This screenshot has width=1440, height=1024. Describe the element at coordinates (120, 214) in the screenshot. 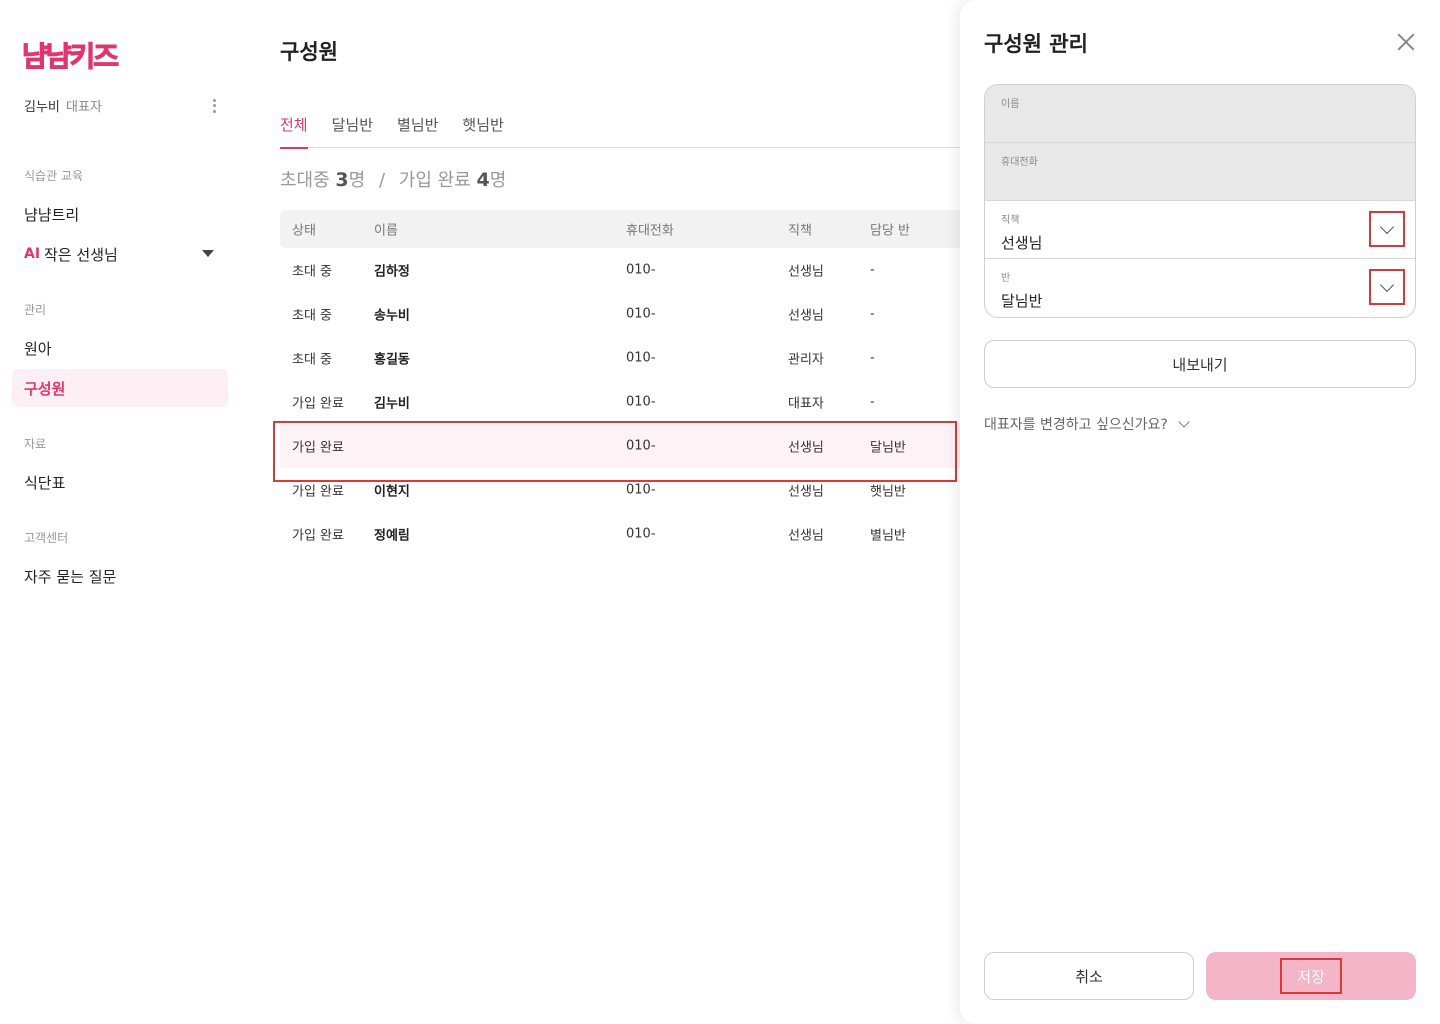

I see `sidebar-item-nyam-tree: 냠냠트리` at that location.